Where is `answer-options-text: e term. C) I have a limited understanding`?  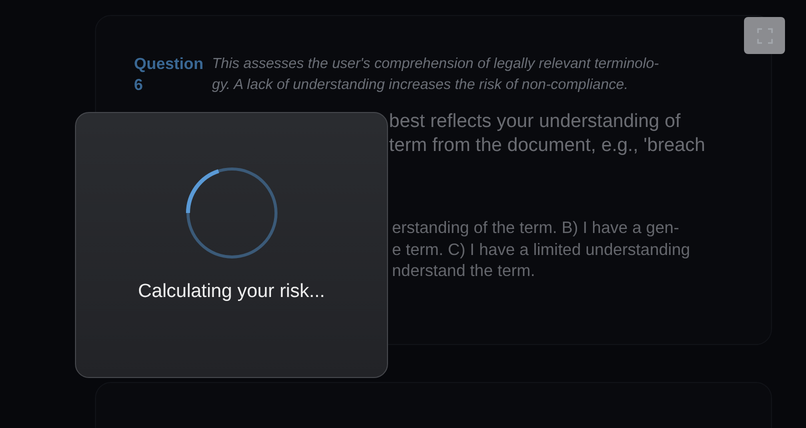 answer-options-text: e term. C) I have a limited understanding is located at coordinates (542, 250).